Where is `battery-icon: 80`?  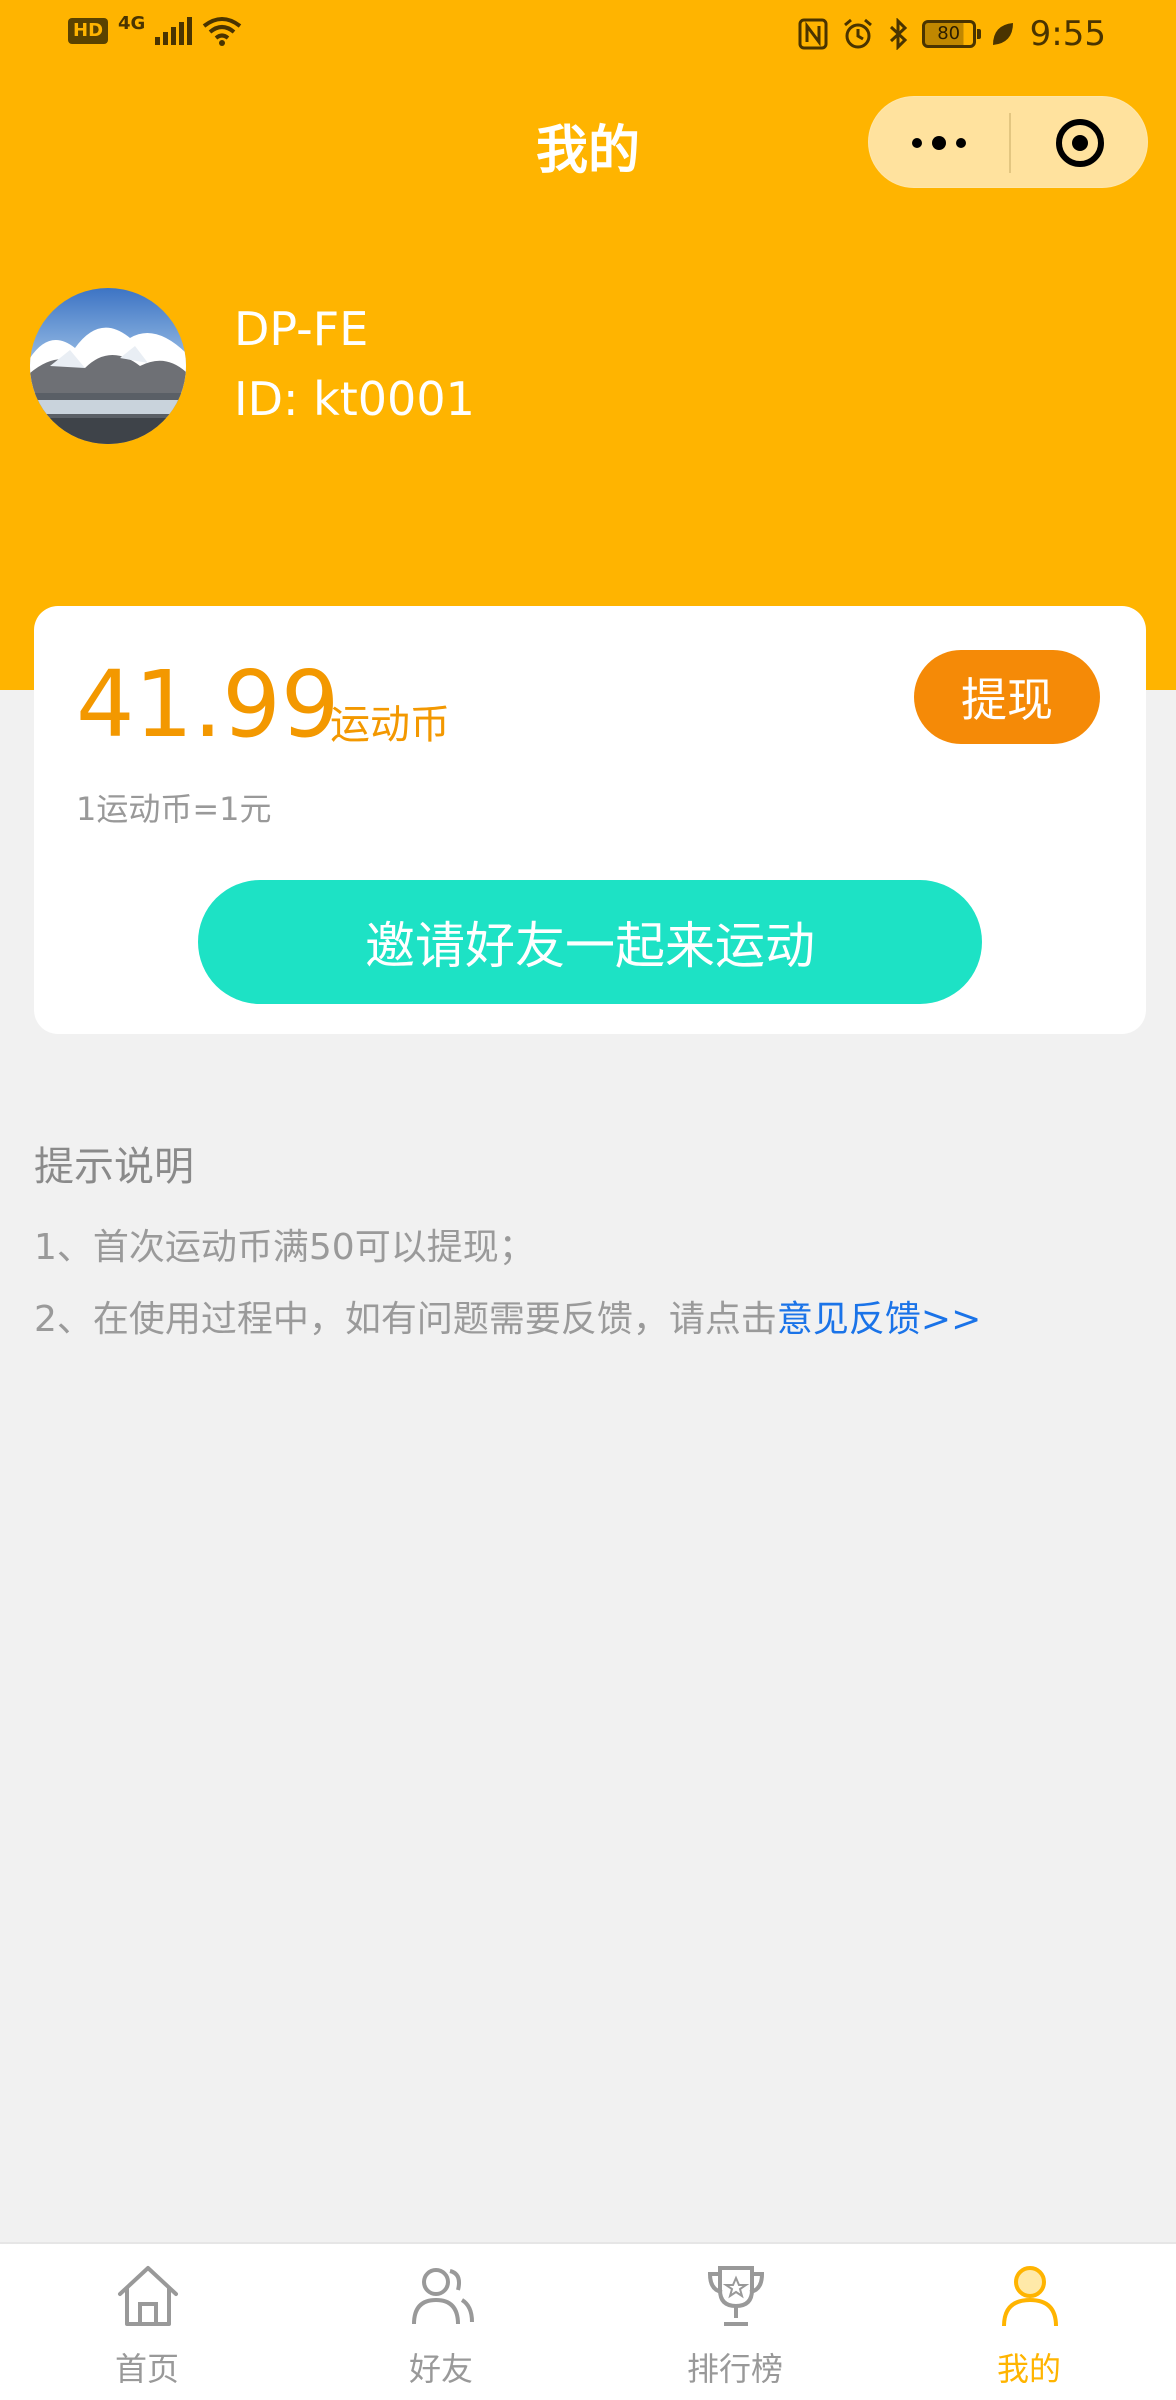
battery-icon: 80 is located at coordinates (951, 34).